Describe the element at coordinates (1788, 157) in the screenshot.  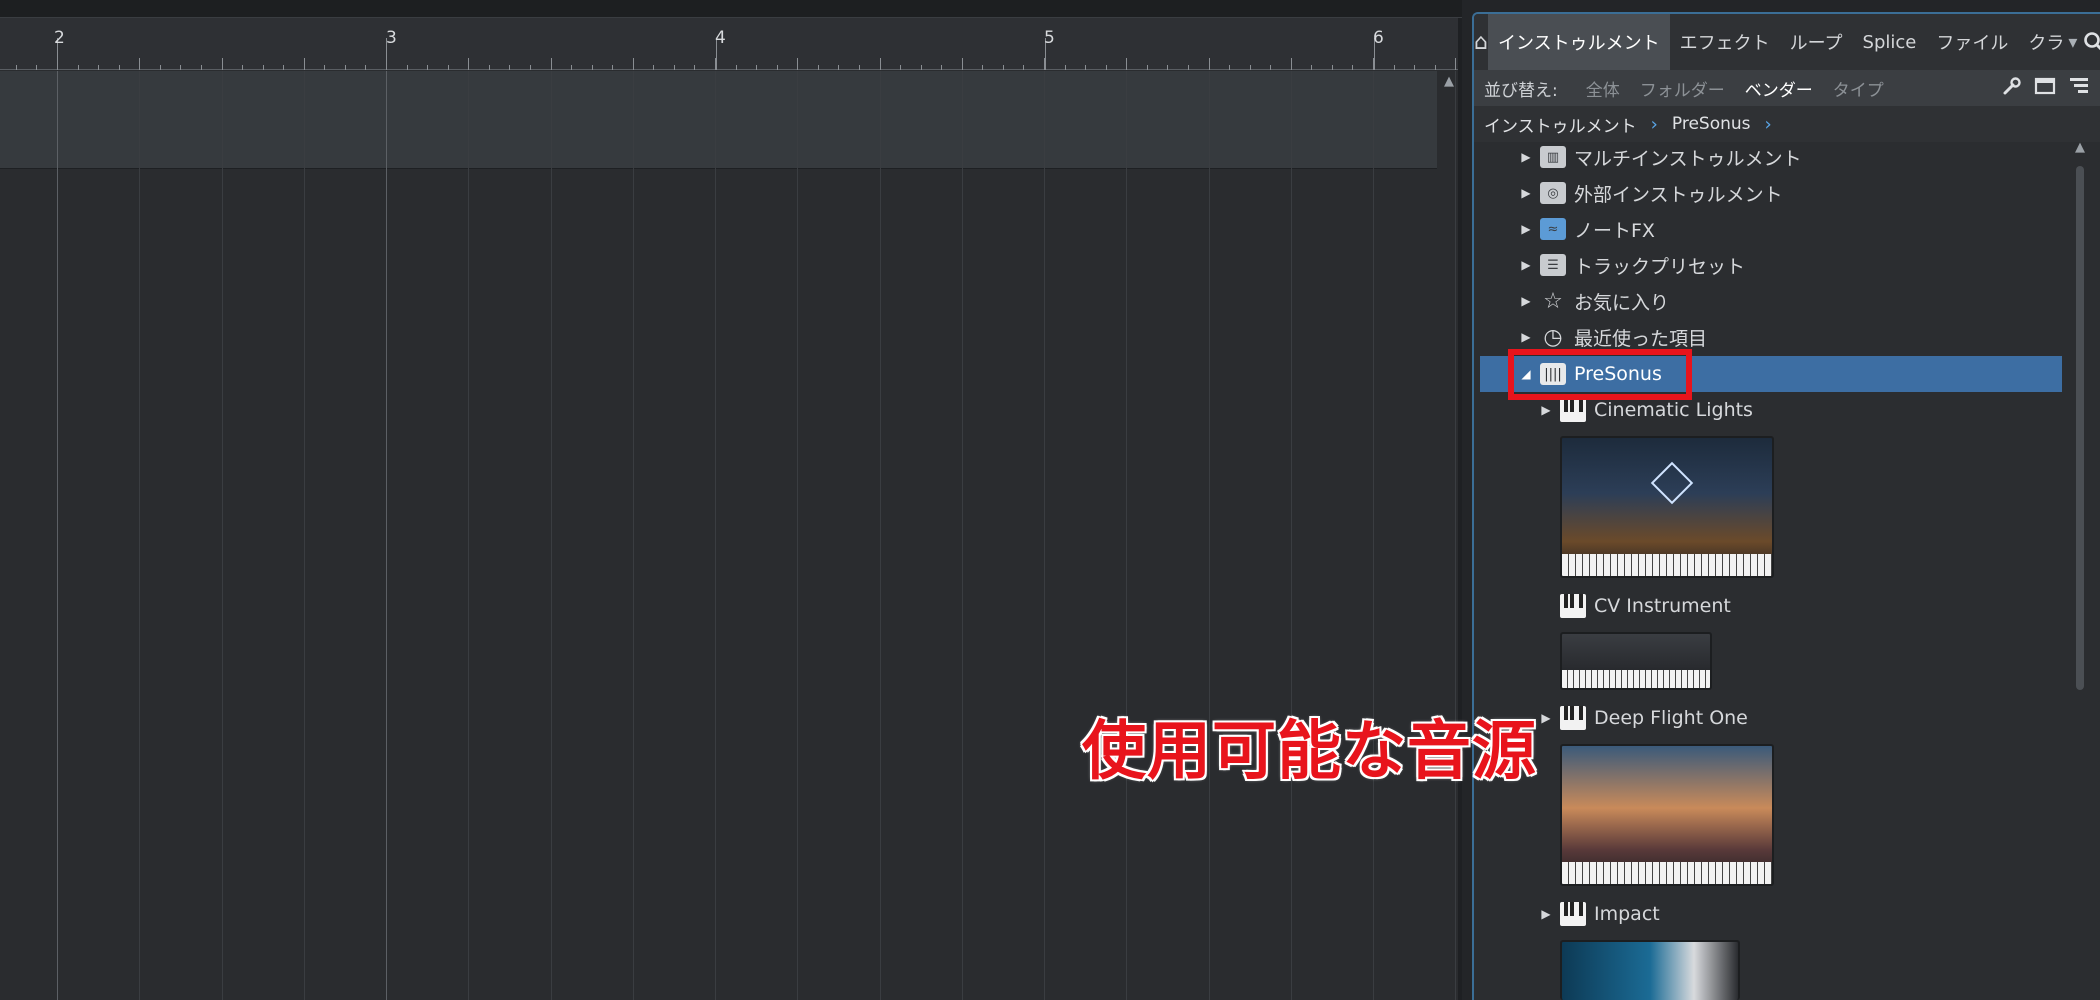
I see `list-item-multi-instrument: ▶ ▥ マルチインストゥルメント` at that location.